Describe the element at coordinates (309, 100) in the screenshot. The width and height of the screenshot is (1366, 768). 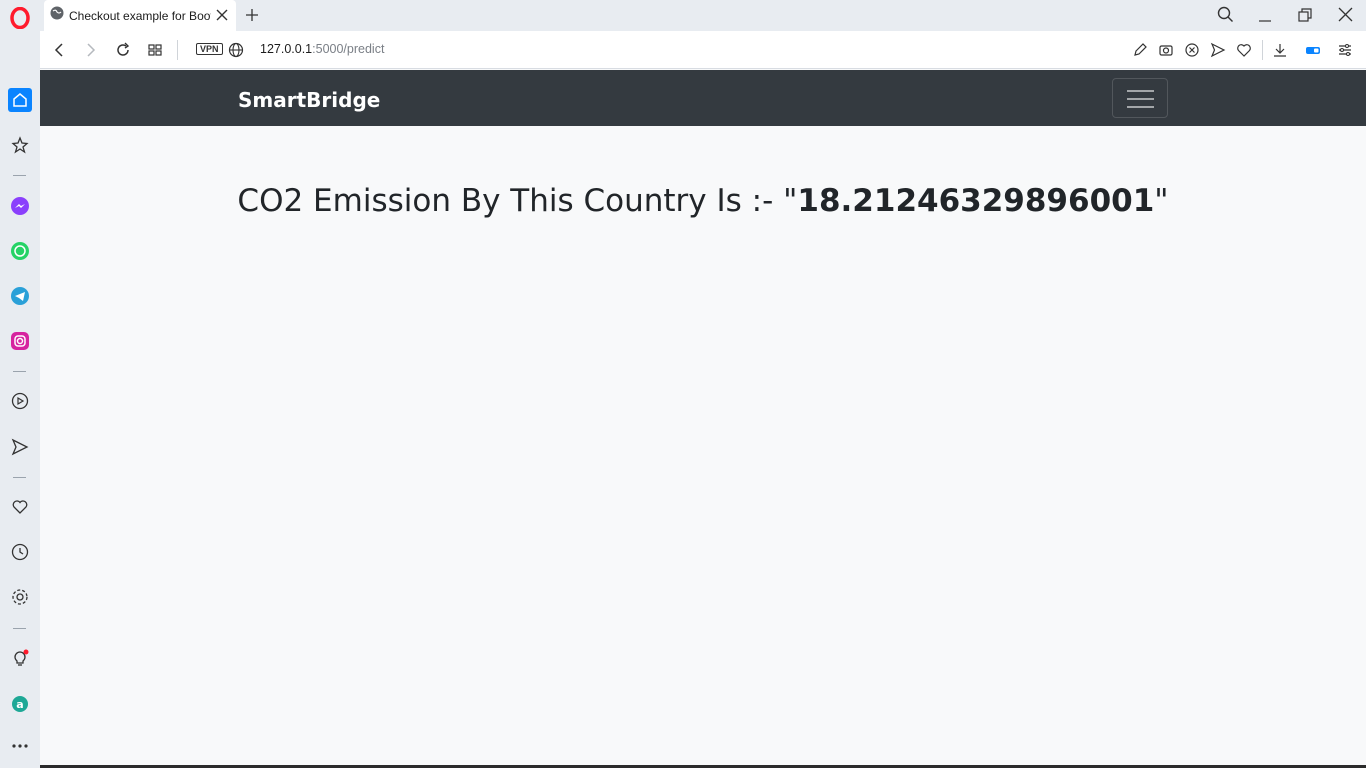
I see `navbar-brand: SmartBridge` at that location.